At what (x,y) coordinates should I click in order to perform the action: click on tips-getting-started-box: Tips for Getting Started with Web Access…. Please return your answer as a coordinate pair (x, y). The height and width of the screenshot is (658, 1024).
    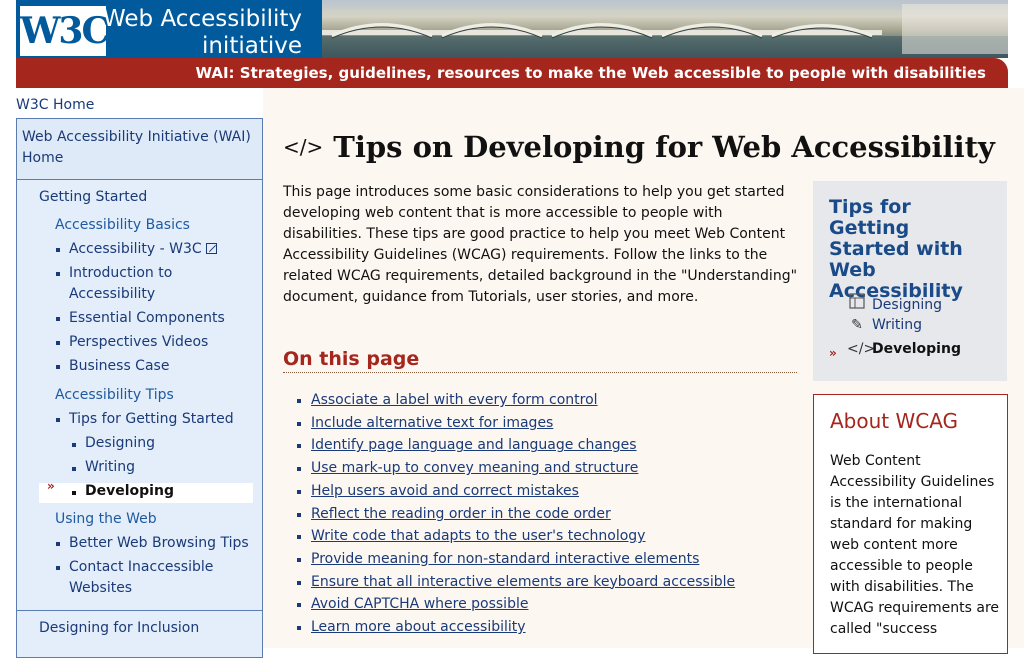
    Looking at the image, I should click on (910, 281).